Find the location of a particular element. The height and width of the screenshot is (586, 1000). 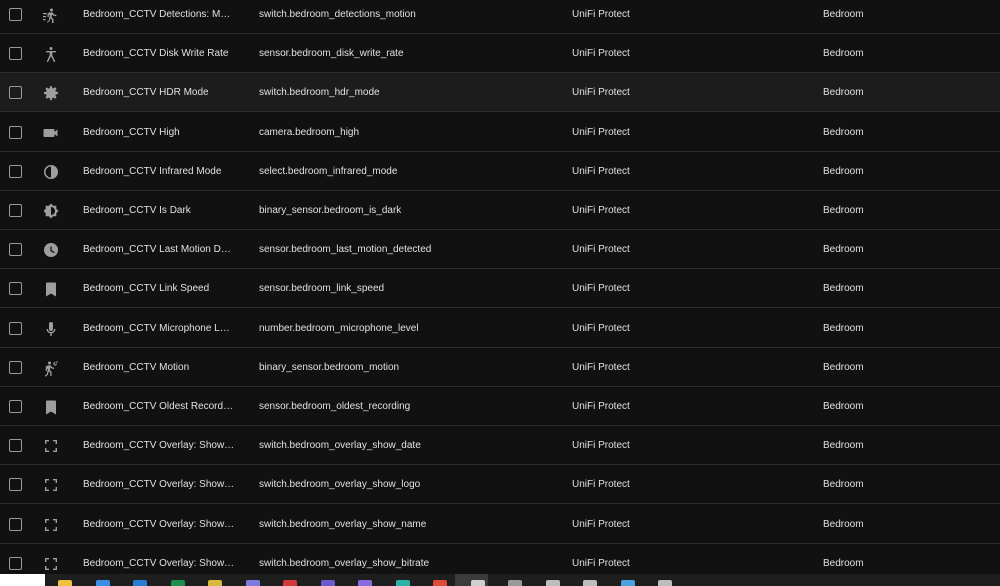

explorer-icon is located at coordinates (65, 583).